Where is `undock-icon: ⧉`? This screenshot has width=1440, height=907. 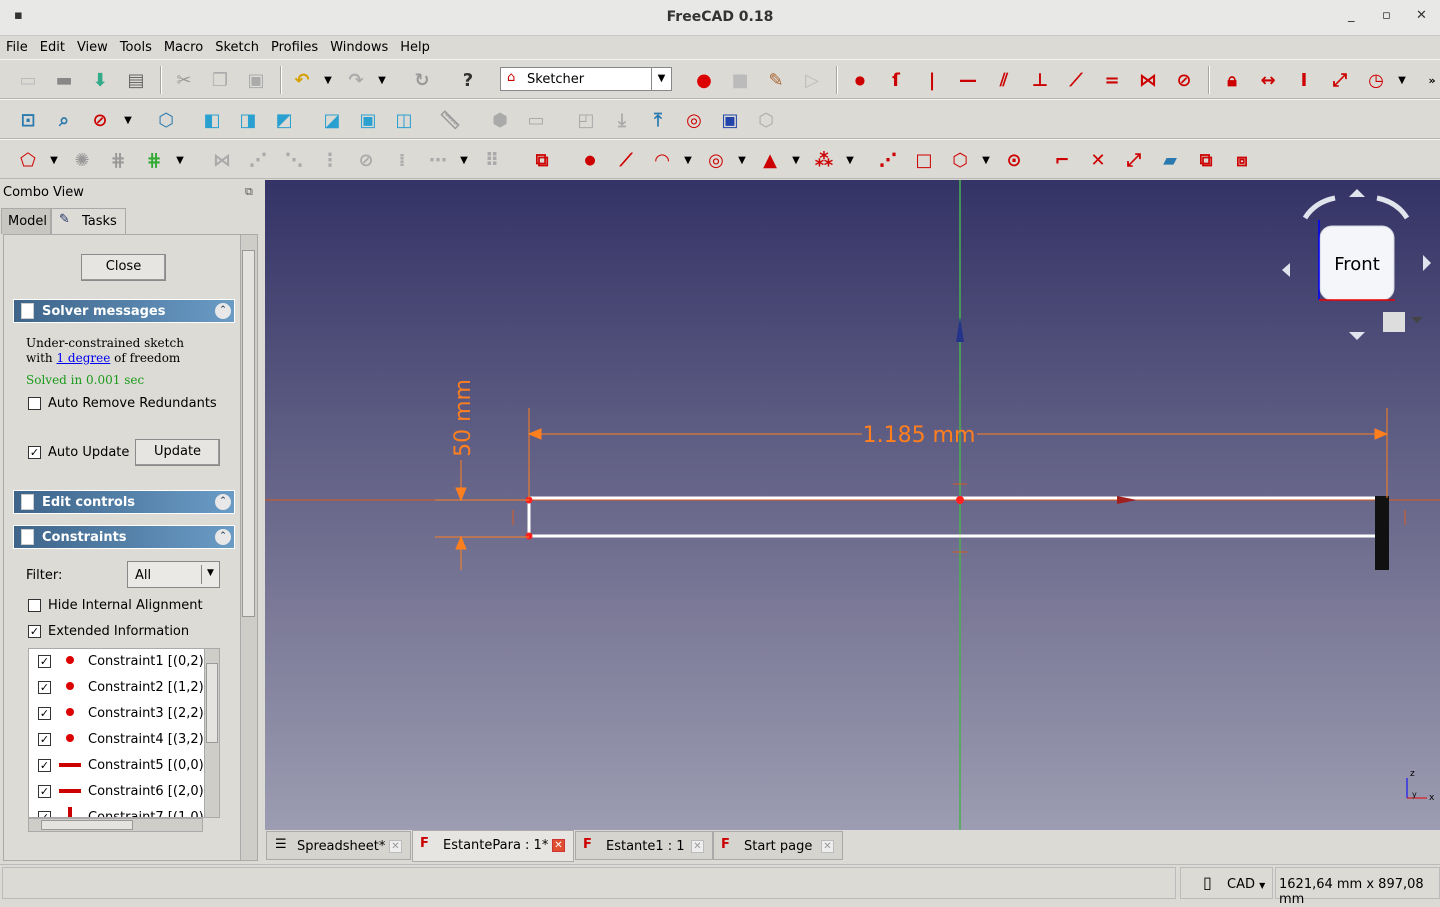 undock-icon: ⧉ is located at coordinates (249, 192).